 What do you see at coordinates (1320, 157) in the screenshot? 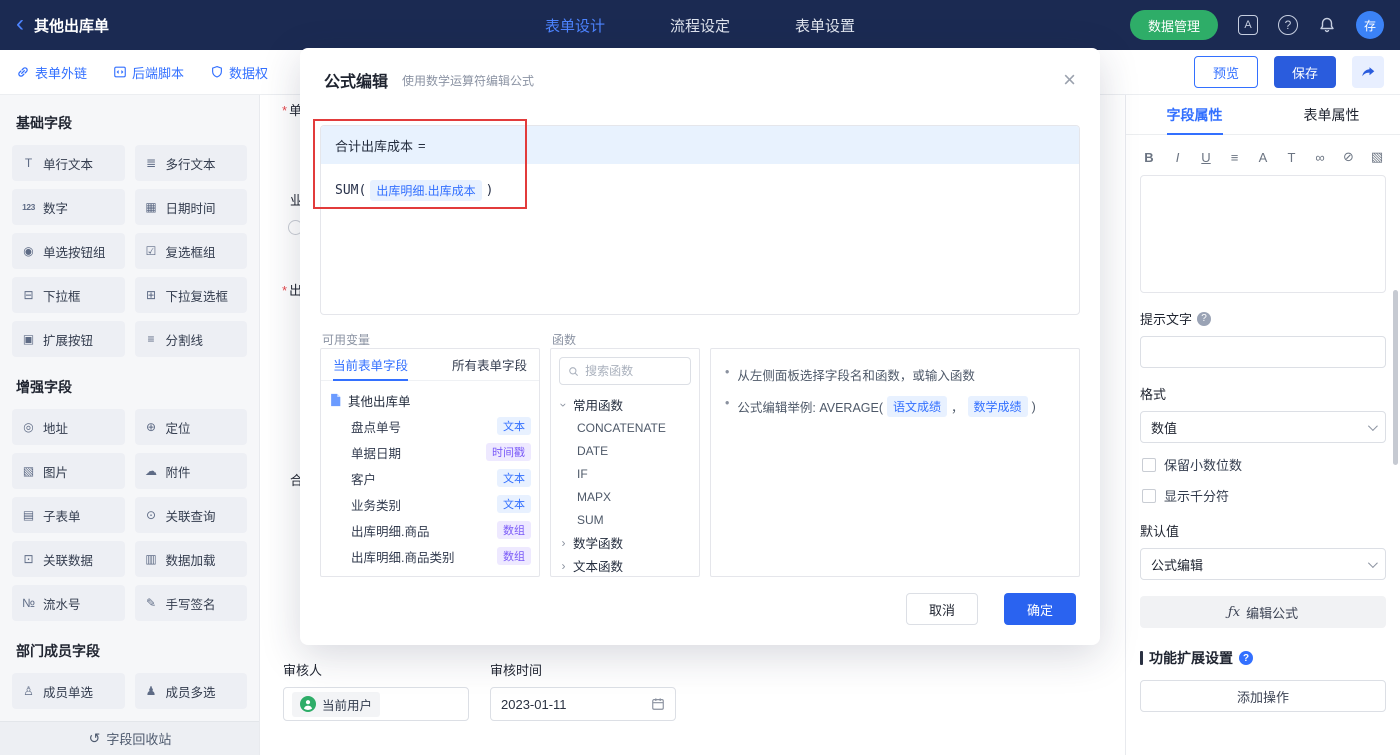
I see `link-icon: ∞` at bounding box center [1320, 157].